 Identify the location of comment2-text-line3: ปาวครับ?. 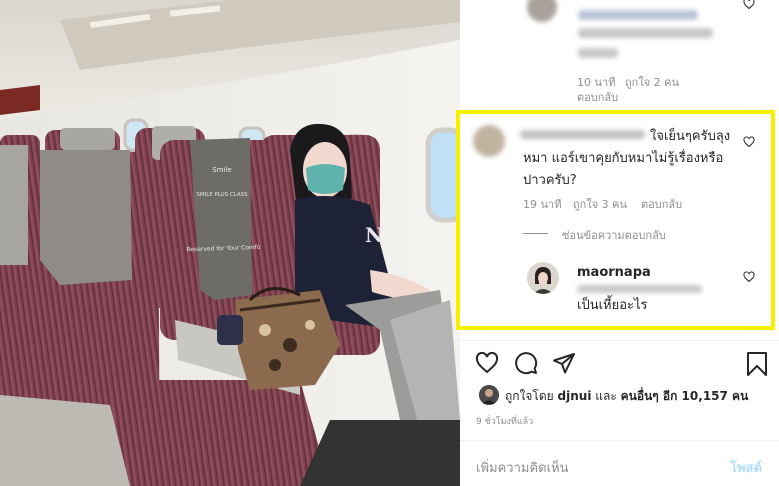
(550, 180).